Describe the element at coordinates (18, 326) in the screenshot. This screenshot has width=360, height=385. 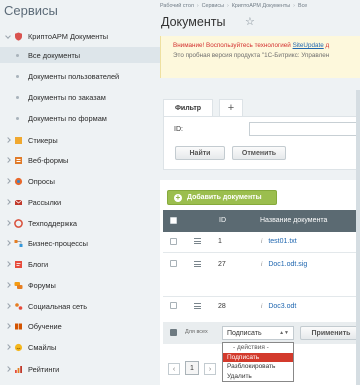
I see `learning-icon` at that location.